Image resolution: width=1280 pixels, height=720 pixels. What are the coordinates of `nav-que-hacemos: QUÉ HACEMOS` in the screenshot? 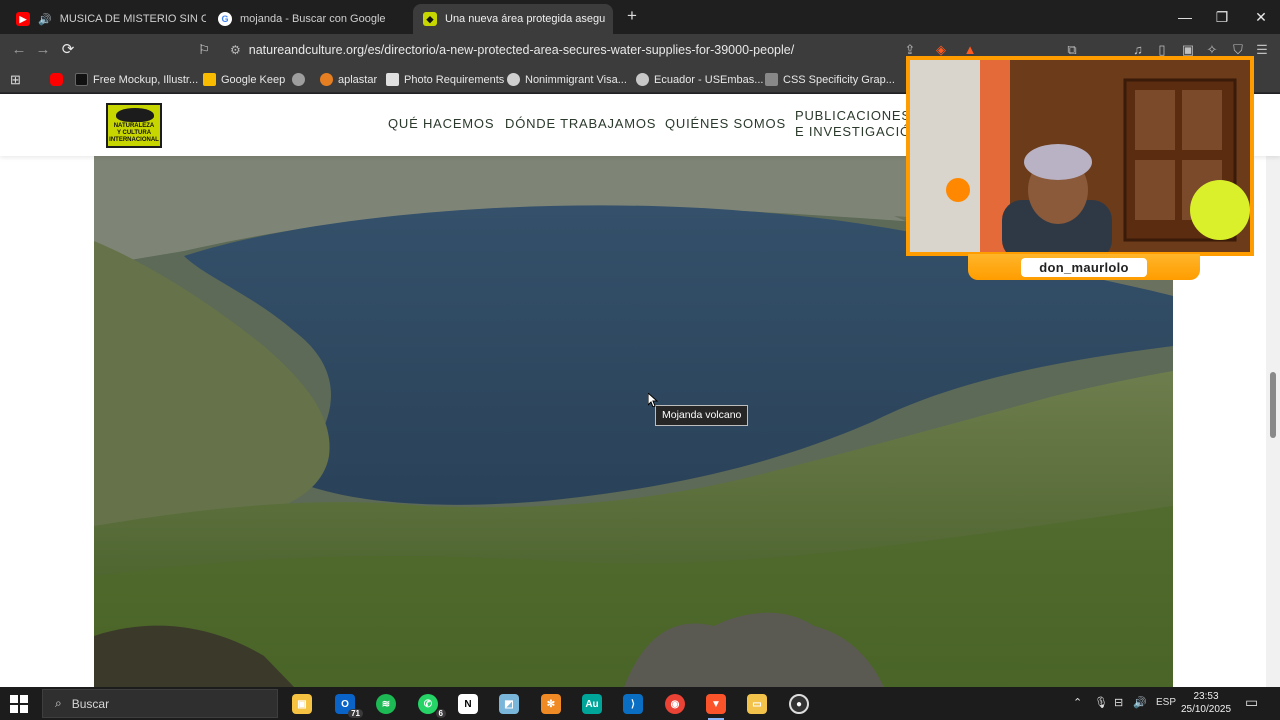 It's located at (441, 123).